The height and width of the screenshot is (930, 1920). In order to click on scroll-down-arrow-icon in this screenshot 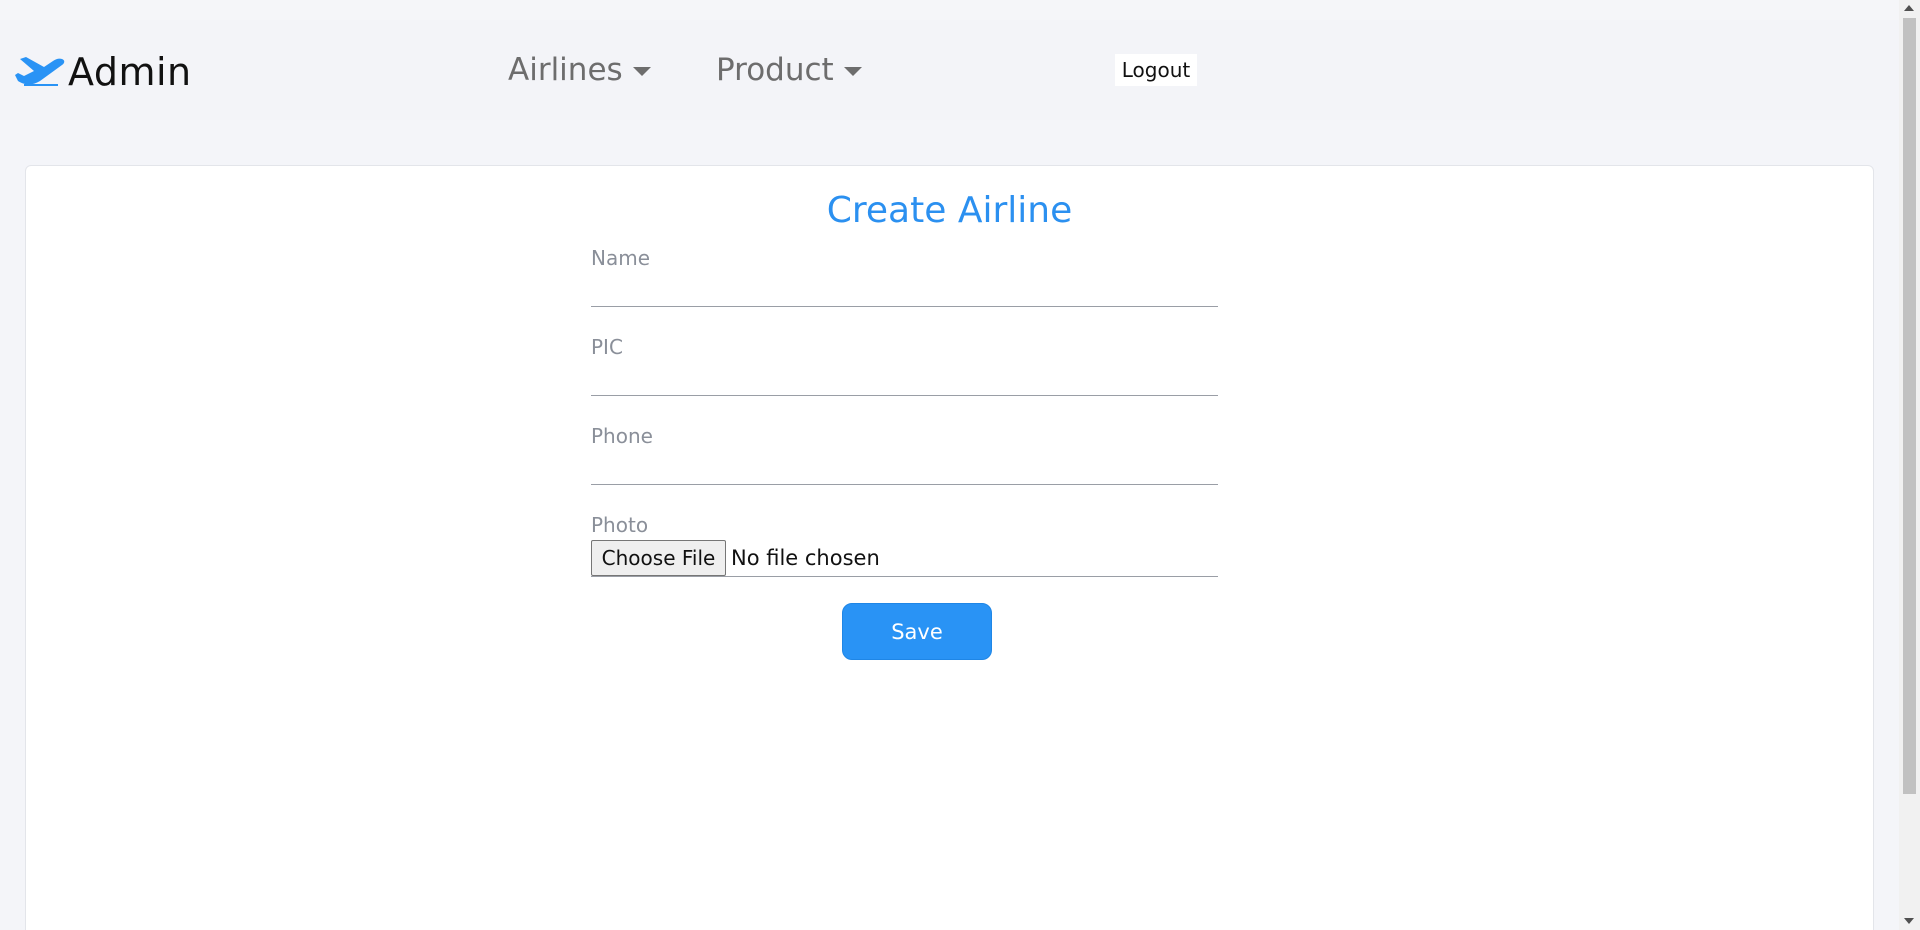, I will do `click(1909, 921)`.